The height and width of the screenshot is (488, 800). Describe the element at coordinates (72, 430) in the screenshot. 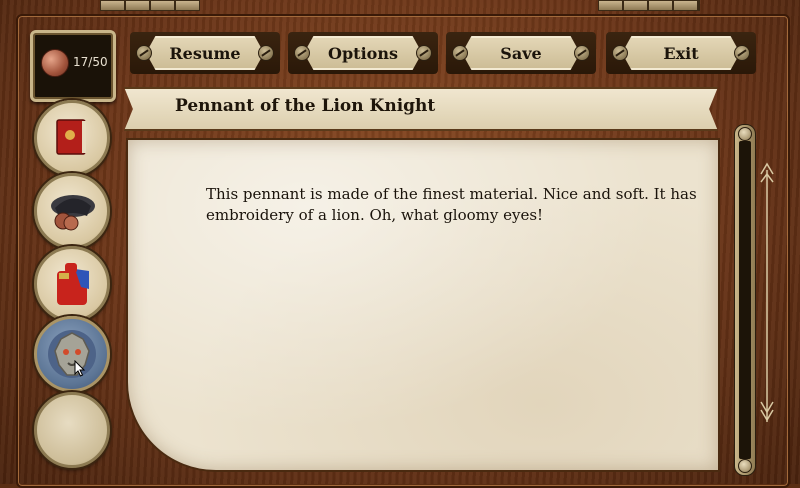

I see `tab-empty` at that location.